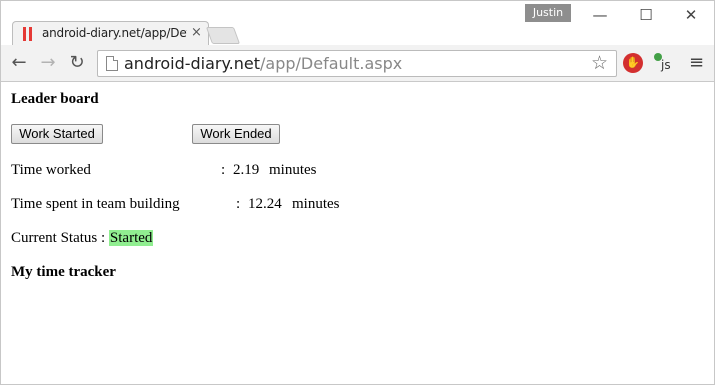 The width and height of the screenshot is (715, 385). What do you see at coordinates (63, 272) in the screenshot?
I see `tracker-heading: My time tracker` at bounding box center [63, 272].